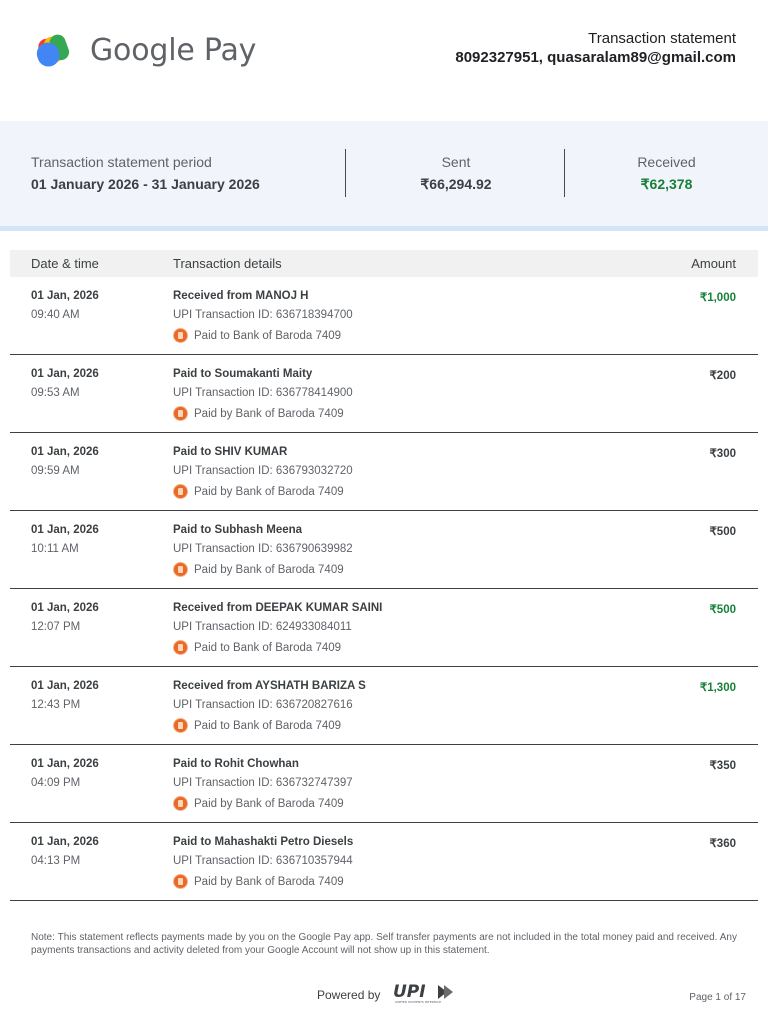 Image resolution: width=768 pixels, height=1024 pixels. What do you see at coordinates (418, 1002) in the screenshot?
I see `upi-logo-tagline: UNIFIED PAYMENTS INTERFACE` at bounding box center [418, 1002].